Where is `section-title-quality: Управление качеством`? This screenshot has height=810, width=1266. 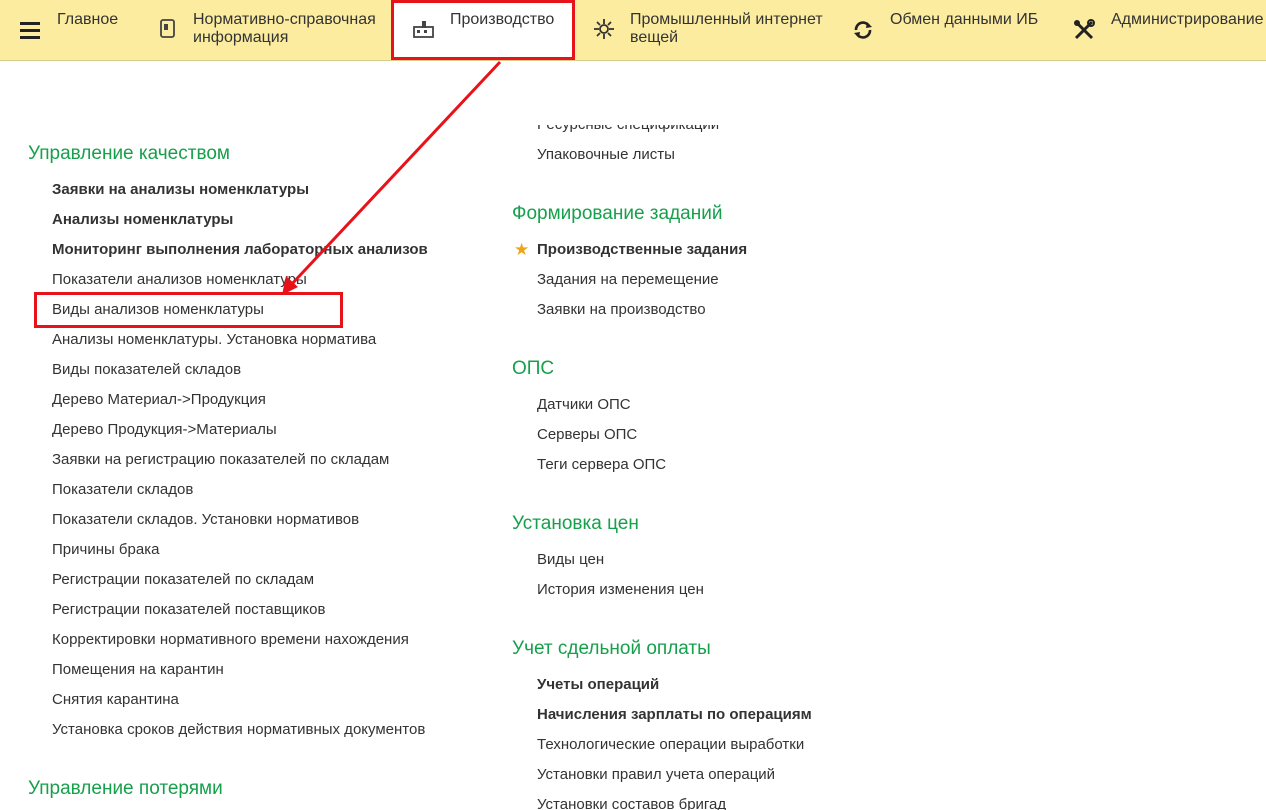 section-title-quality: Управление качеством is located at coordinates (129, 153).